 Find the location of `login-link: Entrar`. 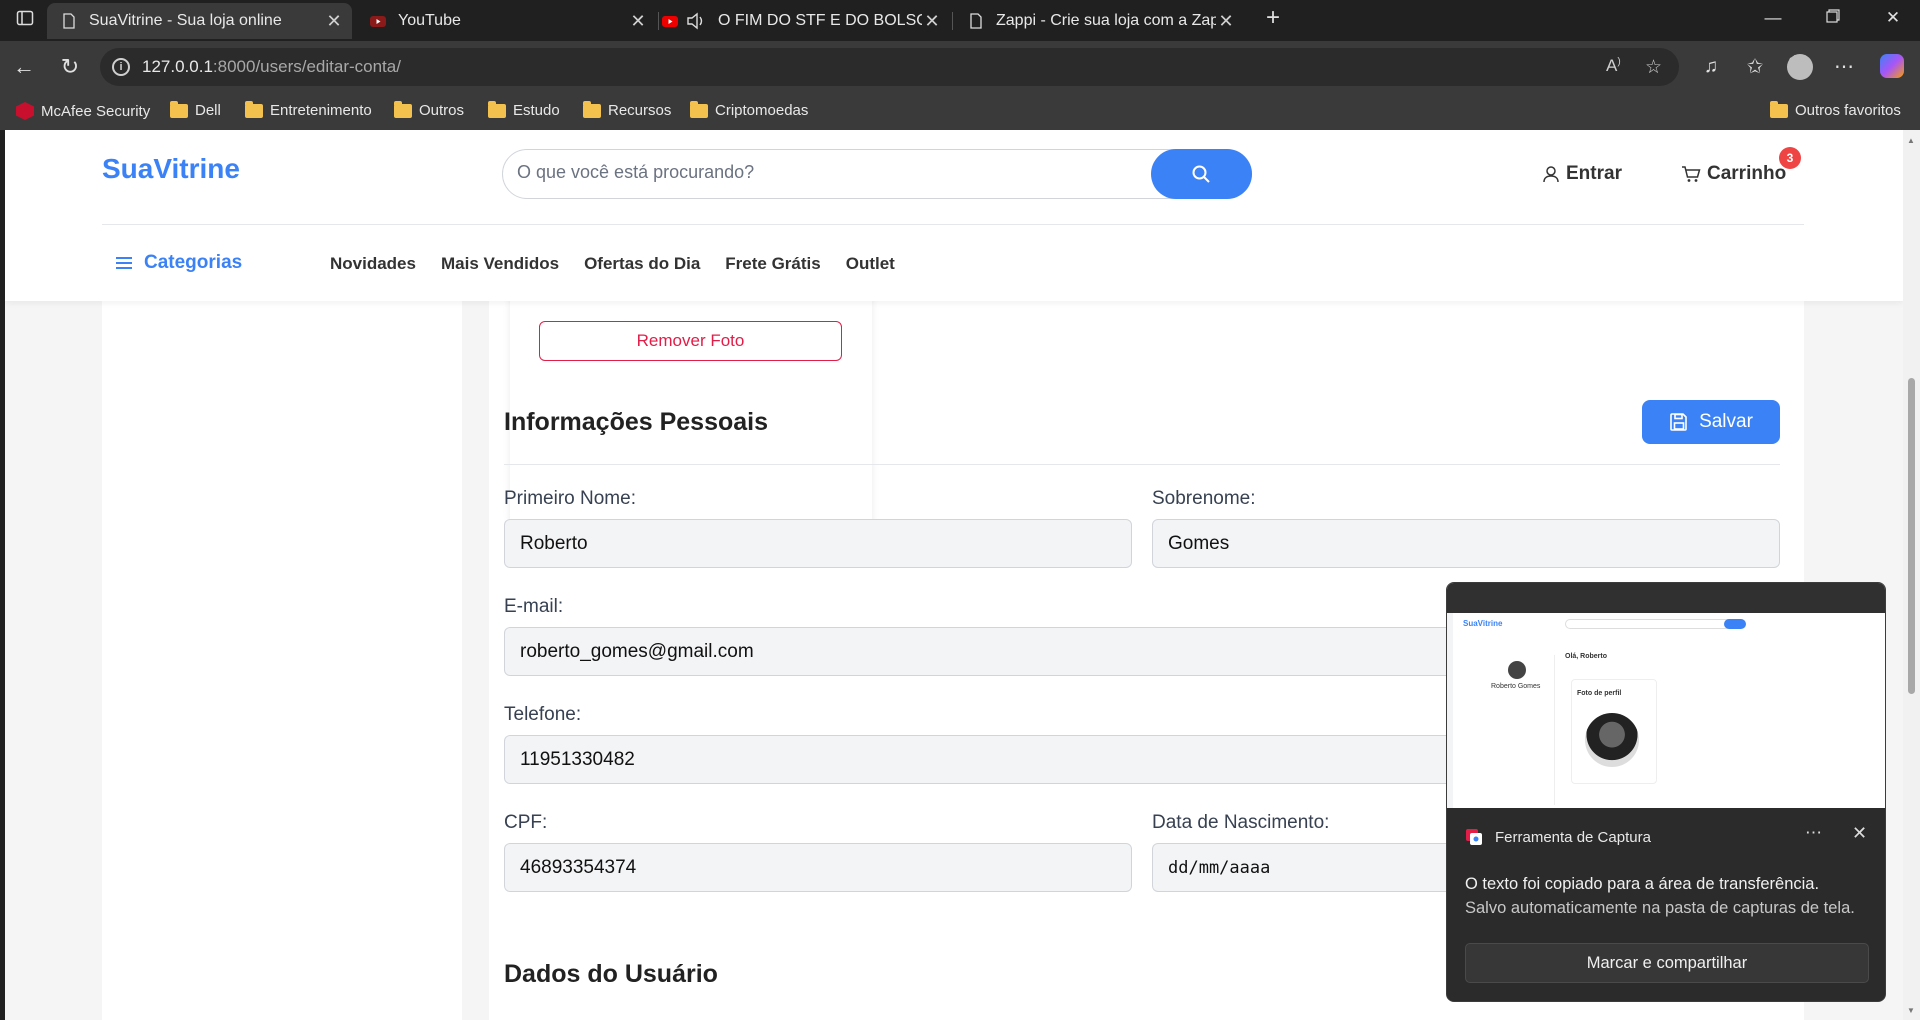

login-link: Entrar is located at coordinates (1582, 174).